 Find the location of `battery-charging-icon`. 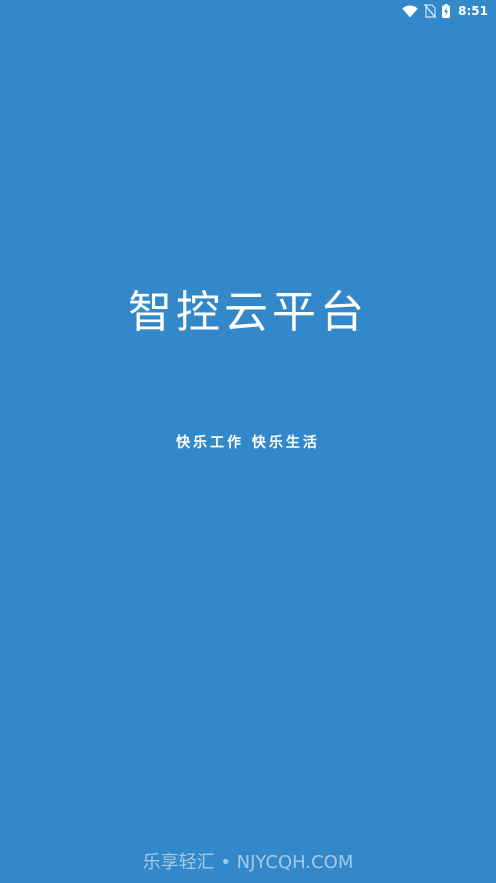

battery-charging-icon is located at coordinates (446, 11).